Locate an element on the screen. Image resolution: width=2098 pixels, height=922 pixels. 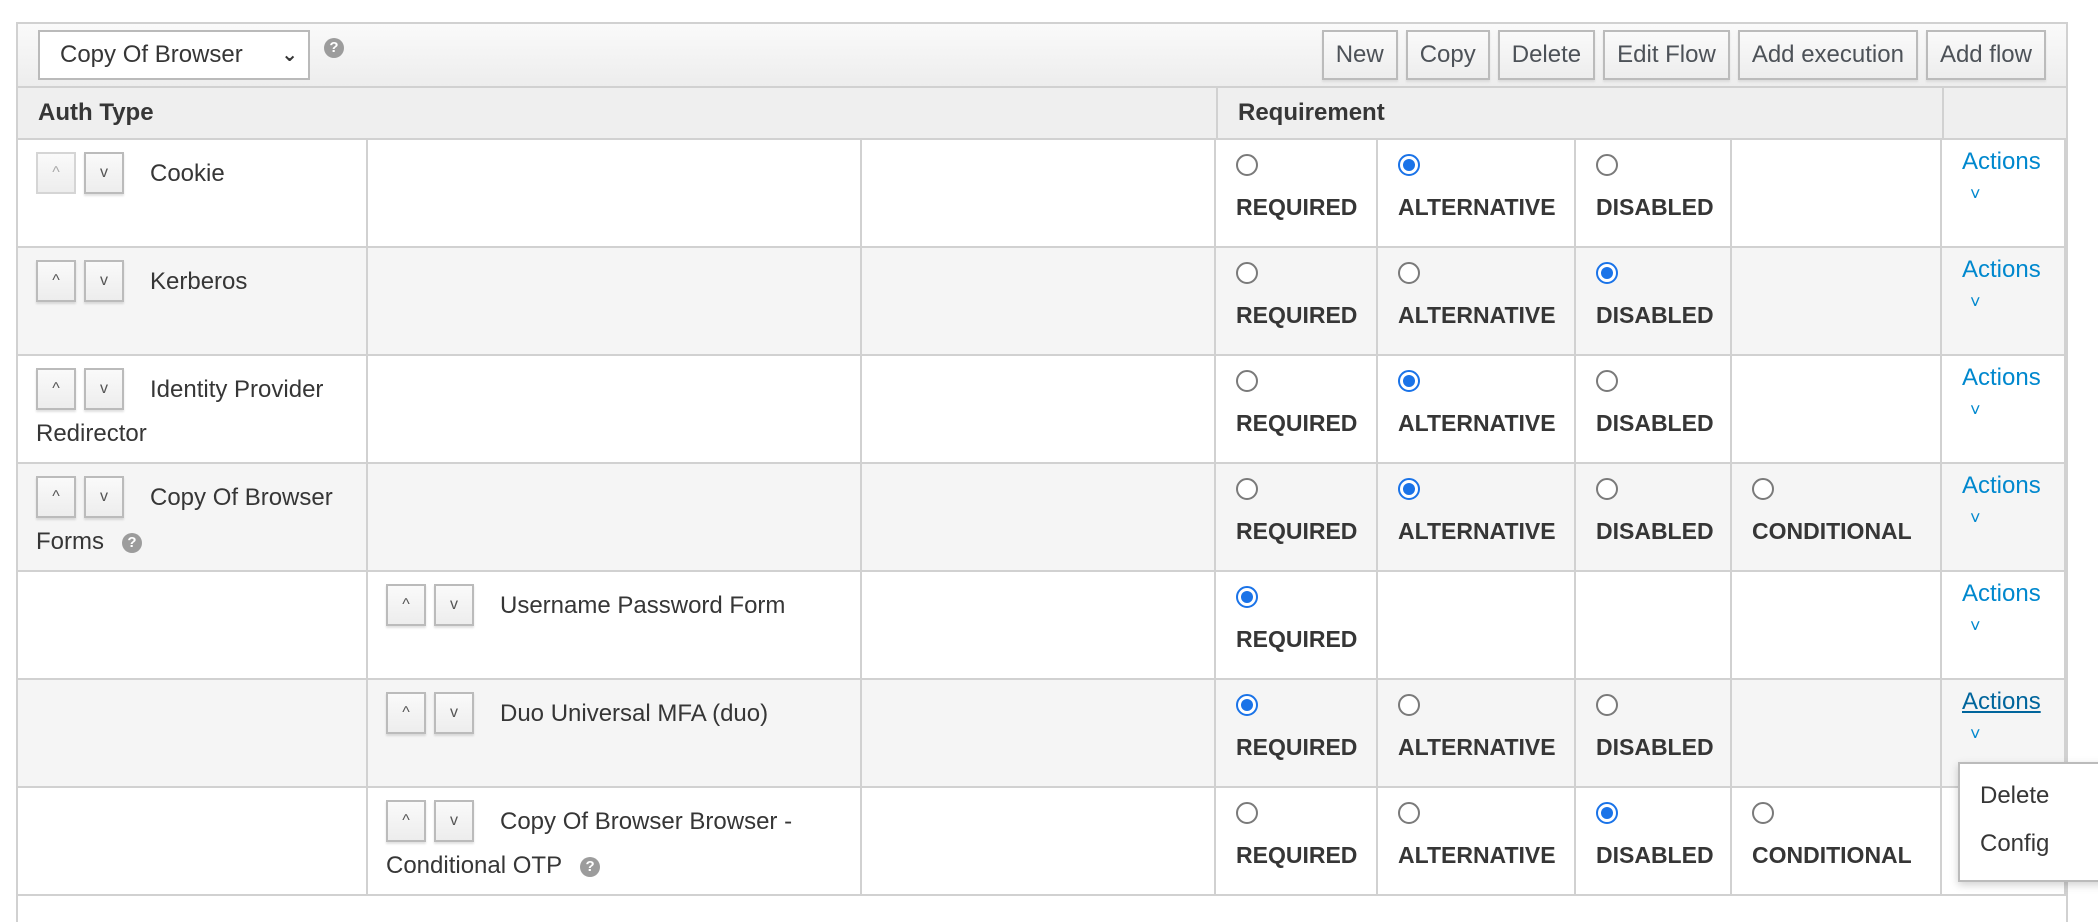
edit-flow-button: Edit Flow is located at coordinates (1666, 55).